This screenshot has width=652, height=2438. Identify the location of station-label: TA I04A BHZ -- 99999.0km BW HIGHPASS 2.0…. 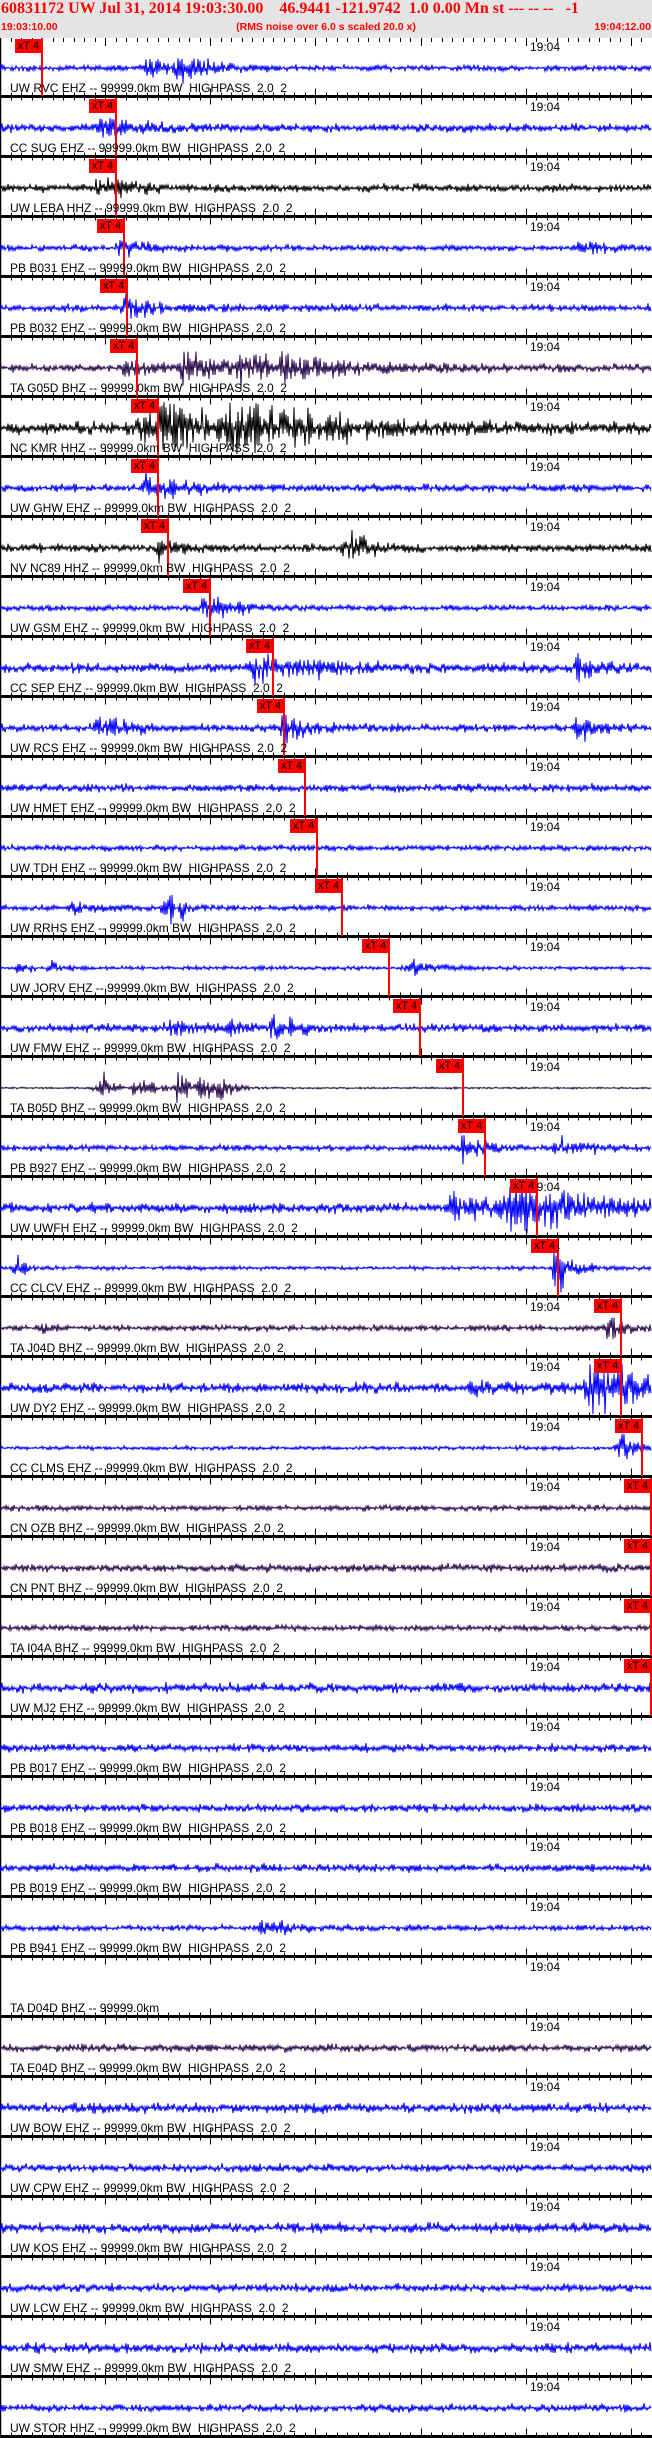
(145, 1648).